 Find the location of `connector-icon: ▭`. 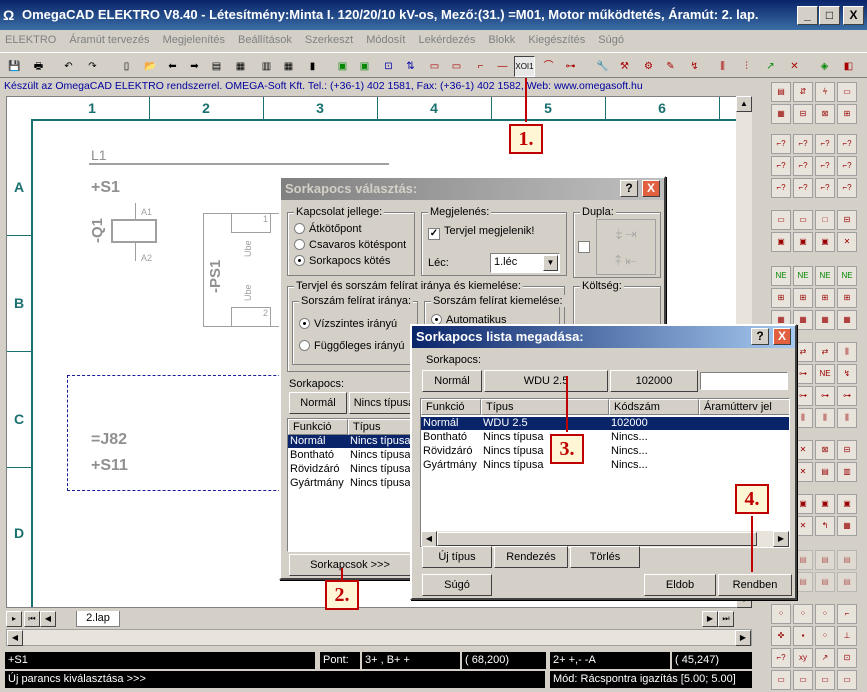

connector-icon: ▭ is located at coordinates (434, 66).